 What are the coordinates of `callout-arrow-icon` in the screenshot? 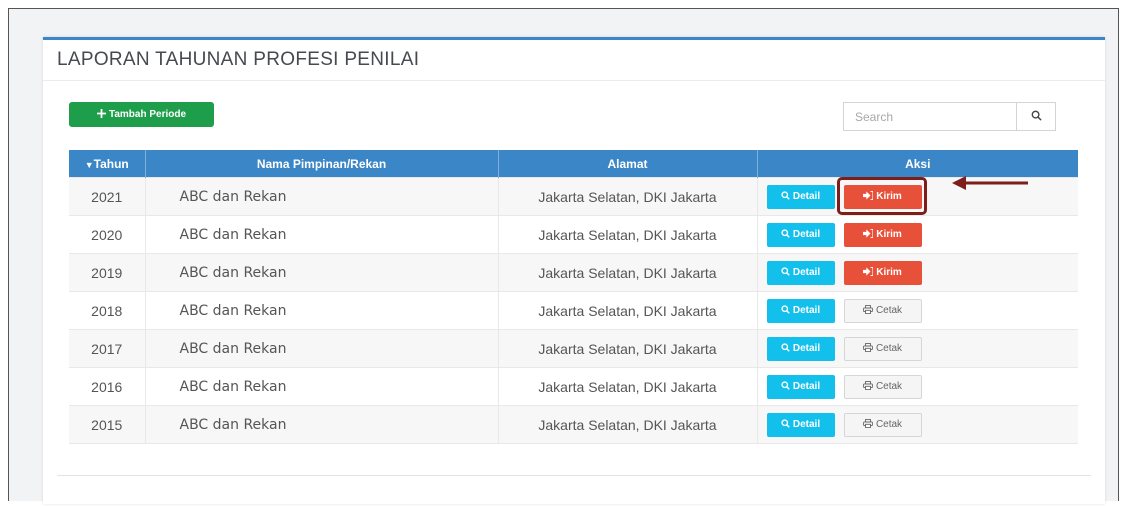 It's located at (990, 183).